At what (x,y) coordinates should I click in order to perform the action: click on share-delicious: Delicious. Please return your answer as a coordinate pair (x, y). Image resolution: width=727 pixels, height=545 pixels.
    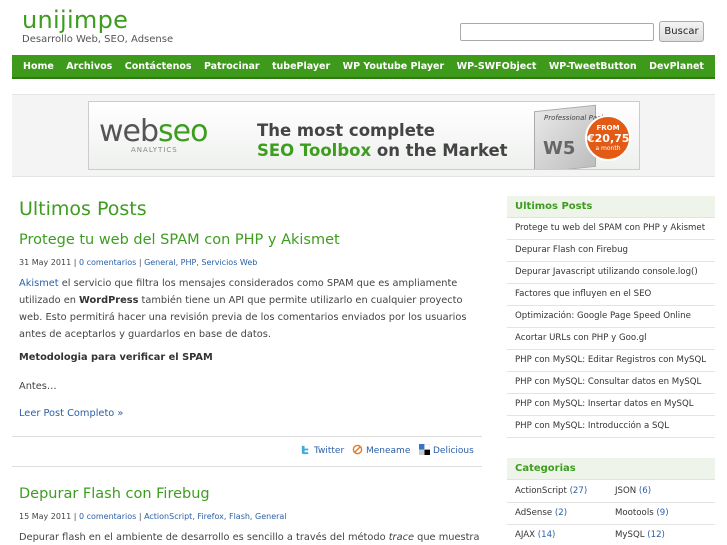
    Looking at the image, I should click on (446, 450).